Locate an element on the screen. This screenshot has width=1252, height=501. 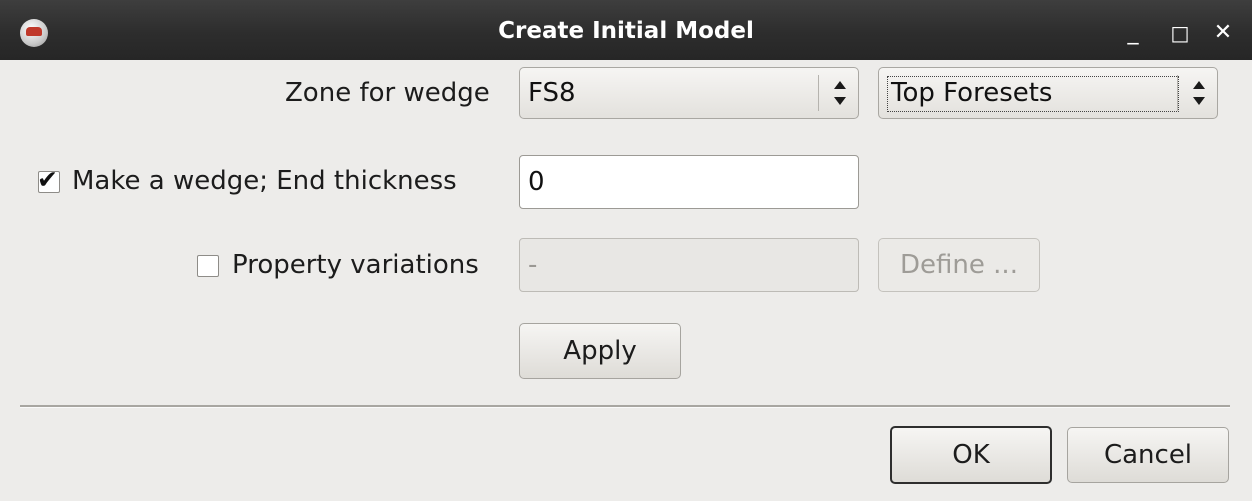
zone-select-value: FS8 is located at coordinates (552, 93).